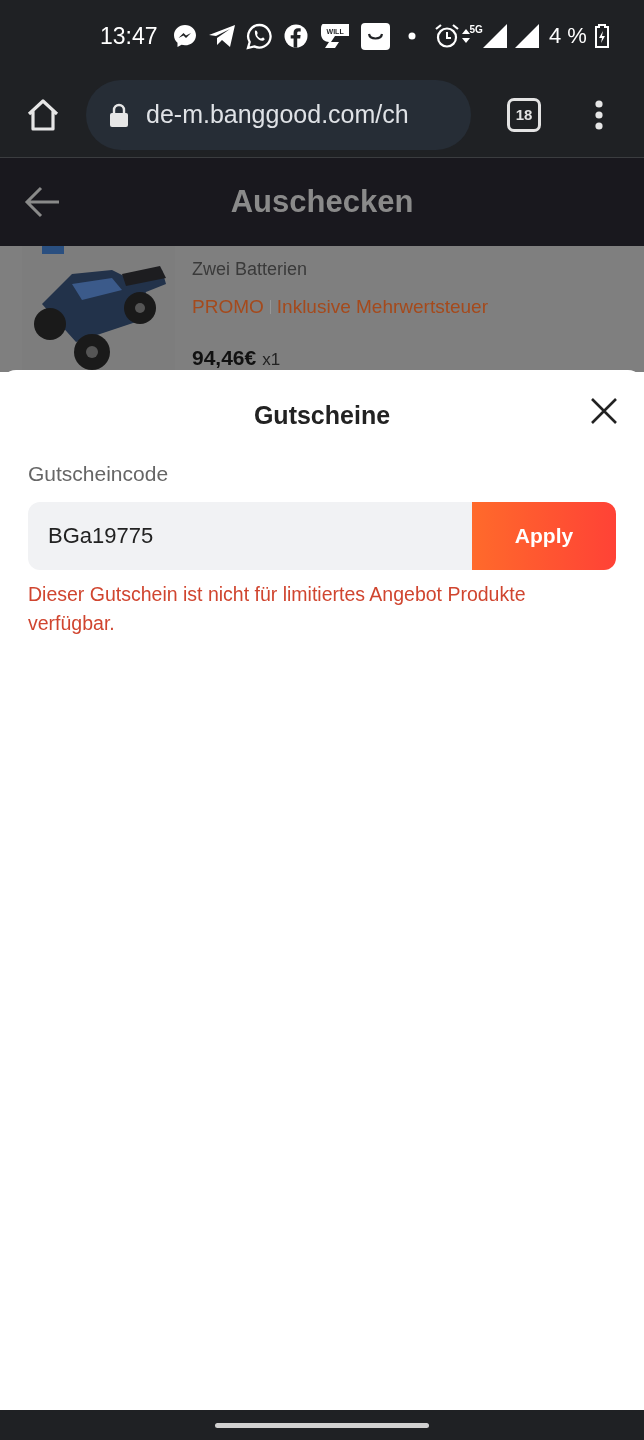 This screenshot has height=1440, width=644. What do you see at coordinates (119, 114) in the screenshot?
I see `lock-icon` at bounding box center [119, 114].